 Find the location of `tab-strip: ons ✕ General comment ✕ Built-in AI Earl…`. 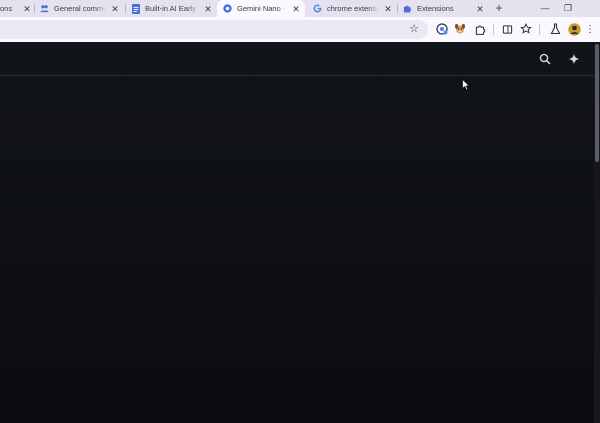

tab-strip: ons ✕ General comment ✕ Built-in AI Earl… is located at coordinates (300, 8).